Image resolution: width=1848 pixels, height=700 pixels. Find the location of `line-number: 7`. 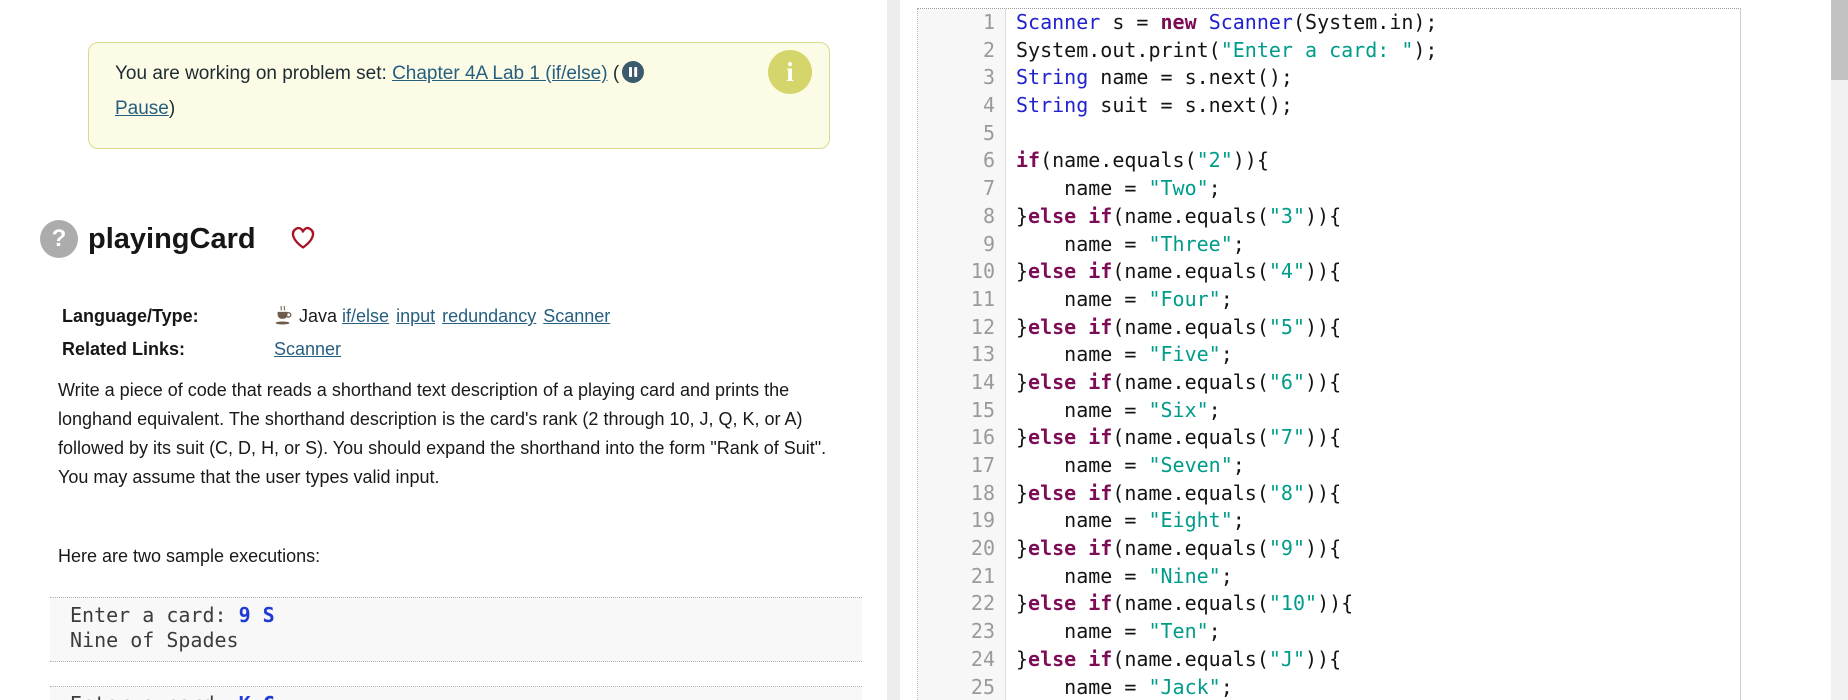

line-number: 7 is located at coordinates (962, 189).